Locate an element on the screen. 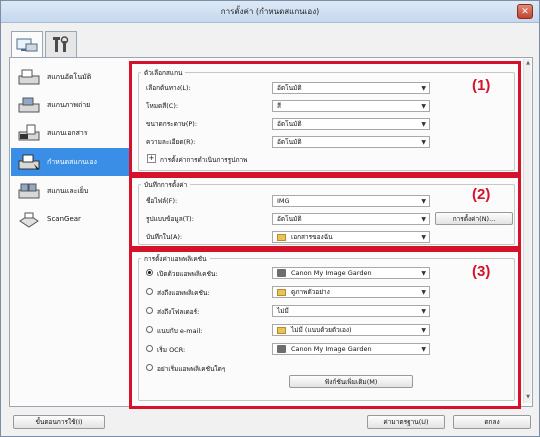 The height and width of the screenshot is (437, 540). resolution-dropdown: อัตโนมัติ ▼ is located at coordinates (351, 142).